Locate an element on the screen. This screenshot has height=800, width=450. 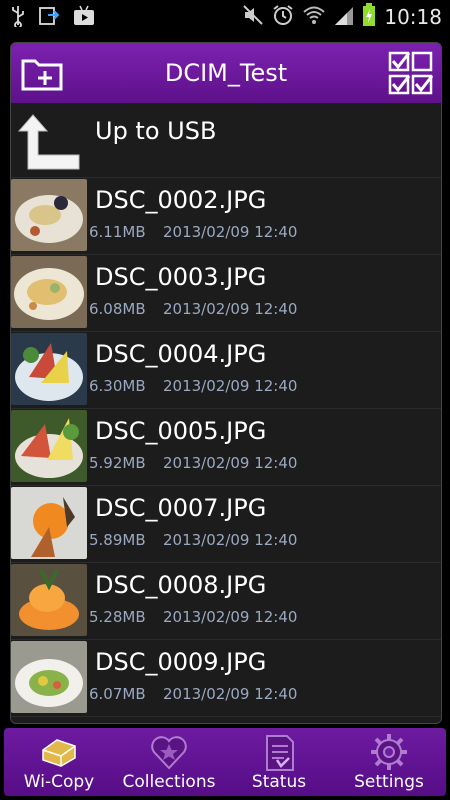
play-store-icon is located at coordinates (84, 18).